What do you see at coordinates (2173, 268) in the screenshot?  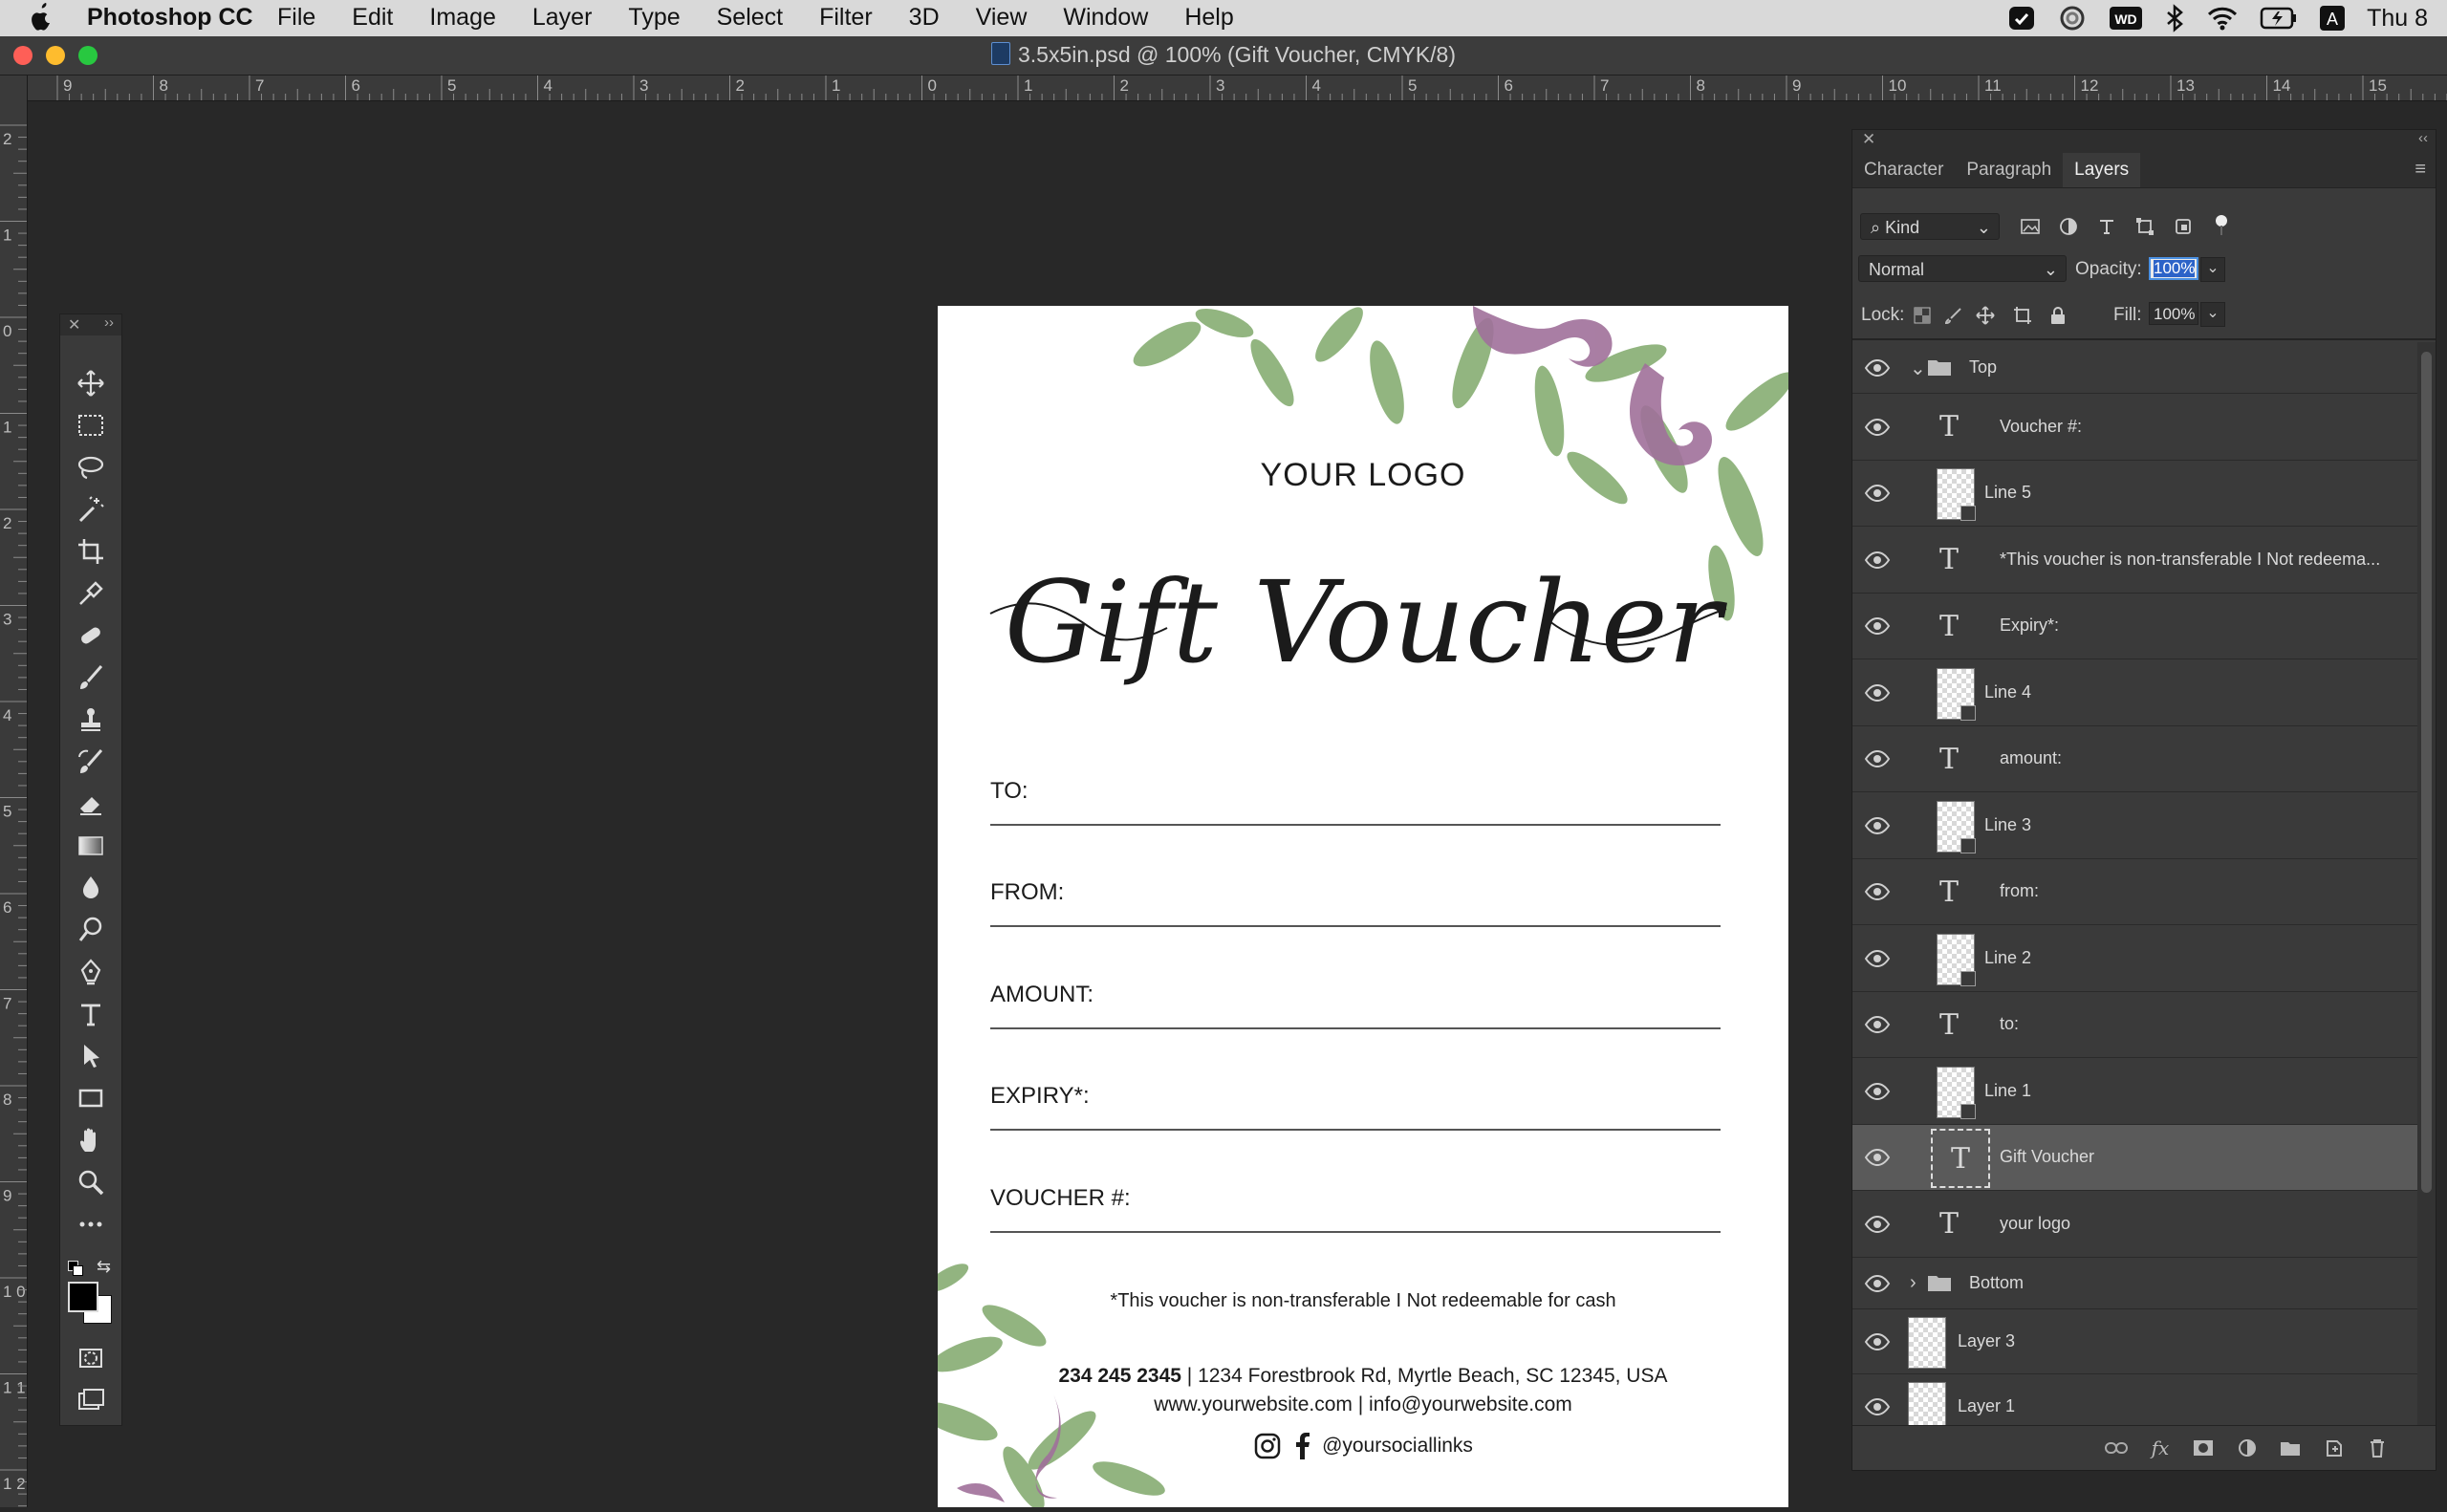 I see `opacity-input: 100%` at bounding box center [2173, 268].